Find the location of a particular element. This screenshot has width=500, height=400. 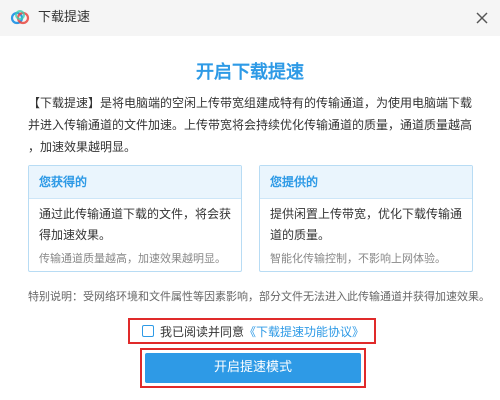

close-icon is located at coordinates (482, 18).